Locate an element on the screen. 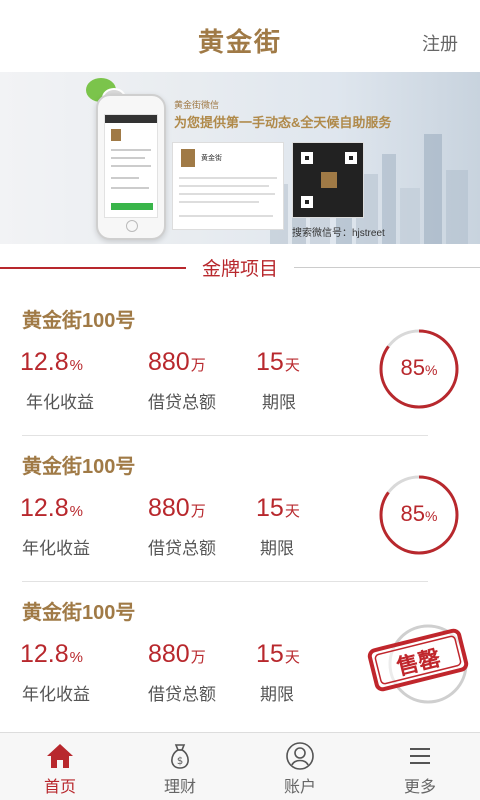  register-link: 注册 is located at coordinates (440, 43).